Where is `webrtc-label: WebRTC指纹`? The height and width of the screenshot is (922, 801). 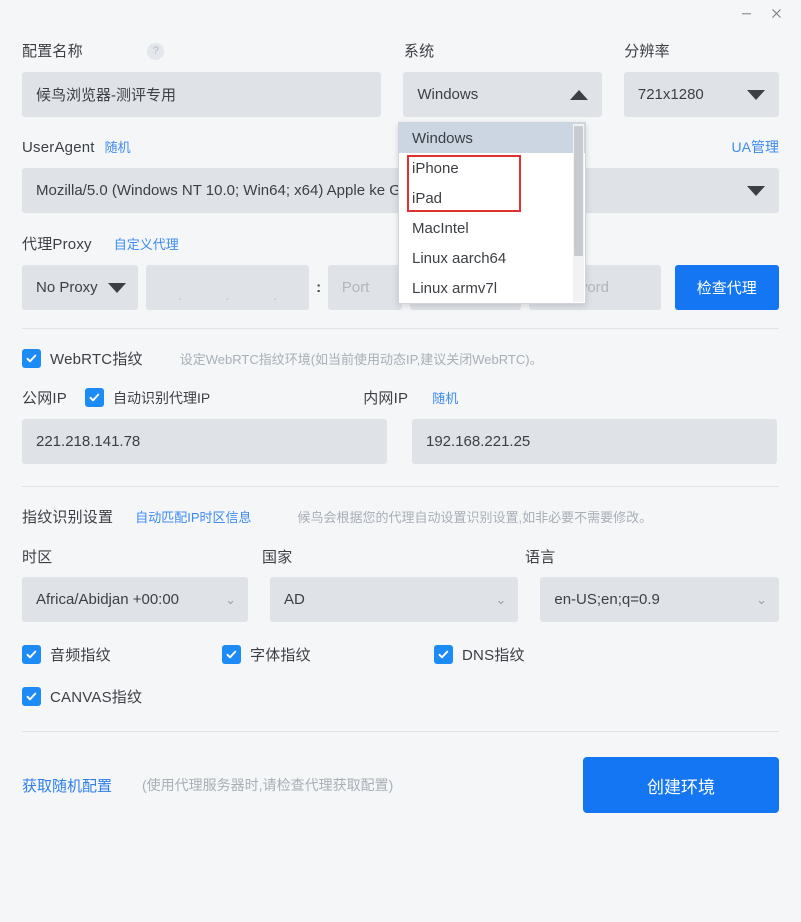
webrtc-label: WebRTC指纹 is located at coordinates (96, 359).